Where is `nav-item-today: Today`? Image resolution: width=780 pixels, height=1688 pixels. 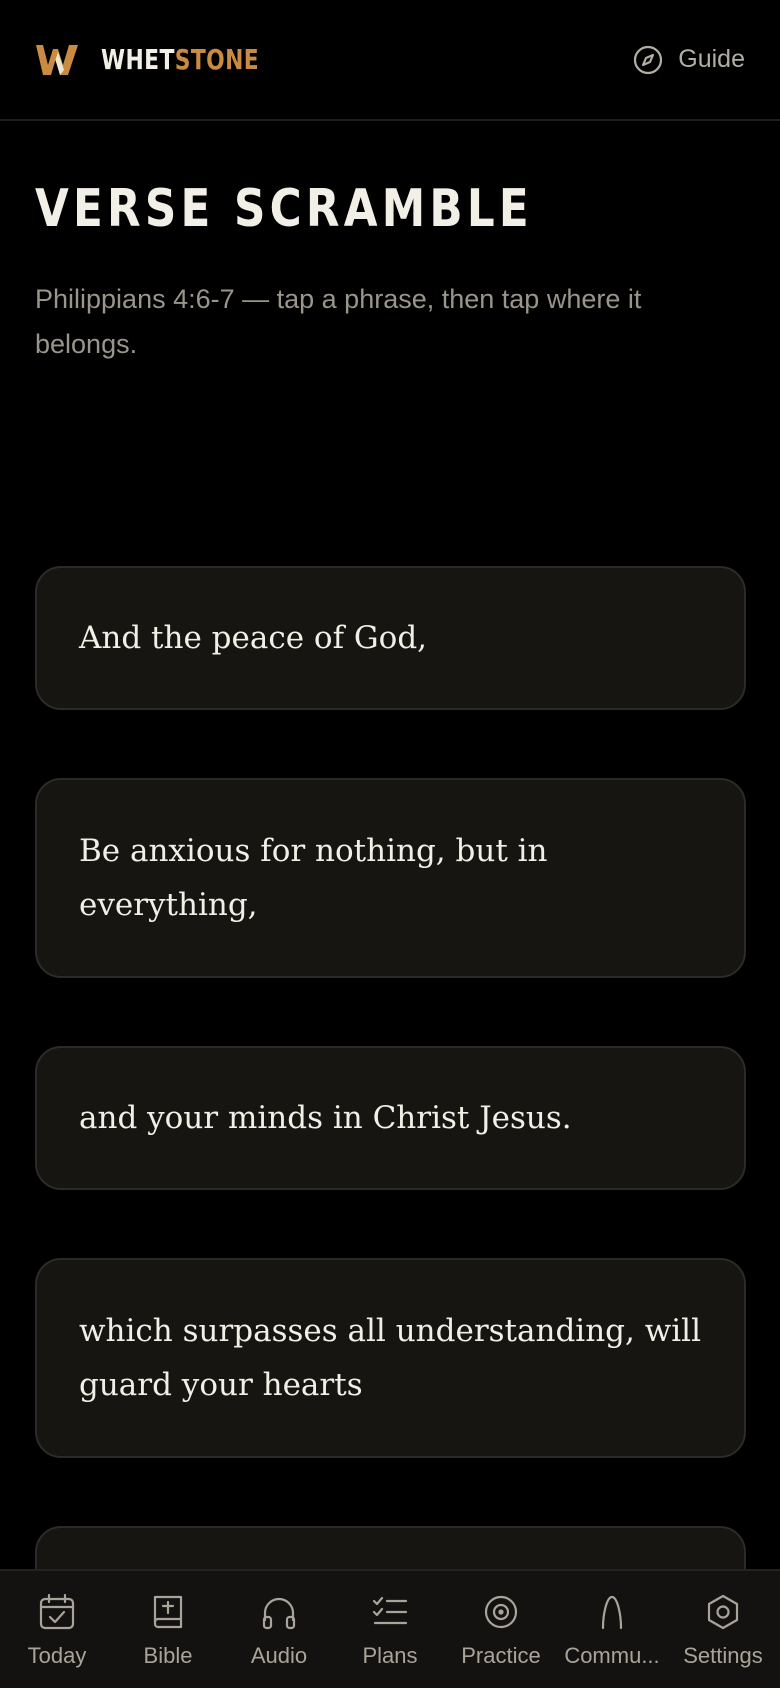 nav-item-today: Today is located at coordinates (57, 1629).